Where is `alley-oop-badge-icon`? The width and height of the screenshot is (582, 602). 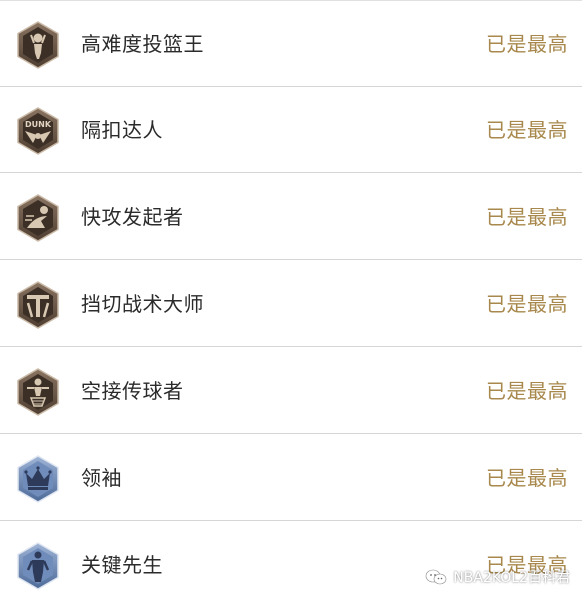
alley-oop-badge-icon is located at coordinates (38, 392).